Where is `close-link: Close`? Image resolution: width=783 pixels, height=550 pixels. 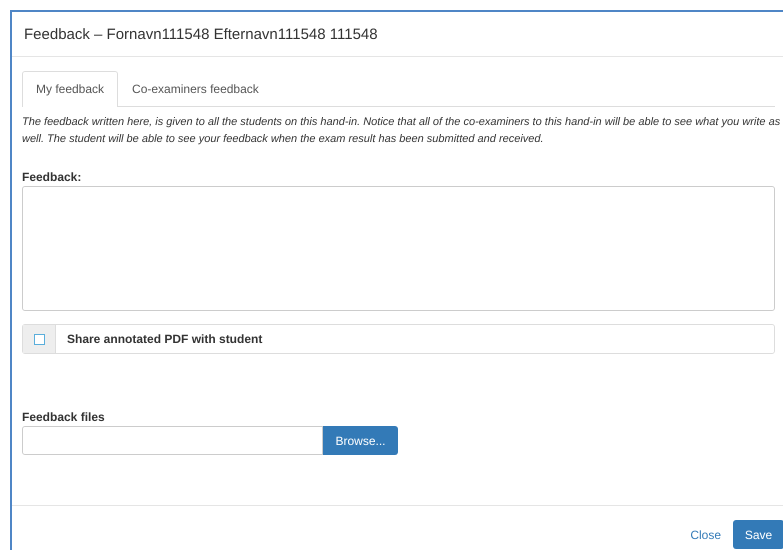
close-link: Close is located at coordinates (705, 535).